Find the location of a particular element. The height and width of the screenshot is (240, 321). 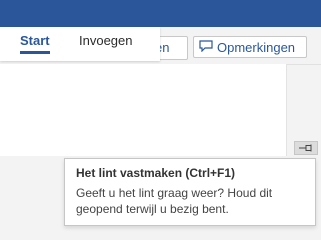

comments-button: Opmerkingen is located at coordinates (250, 47).